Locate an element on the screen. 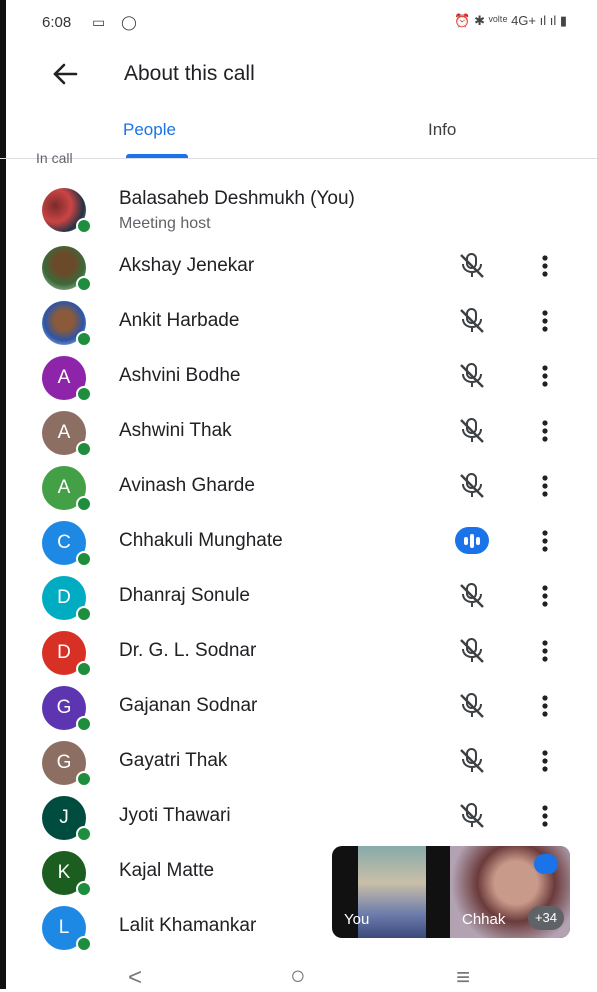 This screenshot has width=597, height=992. participant-name: Dr. G. L. Sodnar is located at coordinates (188, 650).